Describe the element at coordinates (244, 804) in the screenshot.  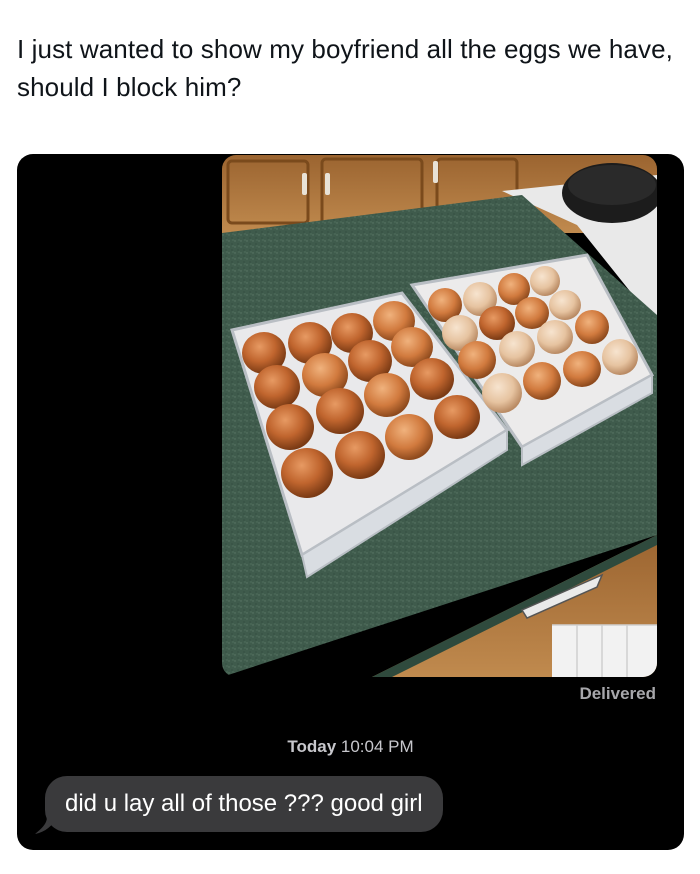
I see `received-message-bubble: did u lay all of those ??? good girl` at that location.